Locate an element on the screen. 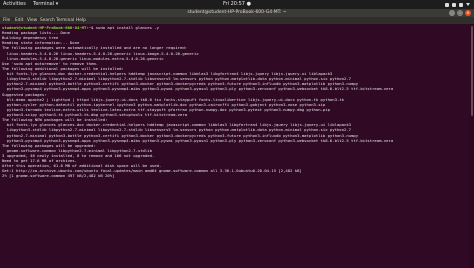  menu-search: Search is located at coordinates (47, 20).